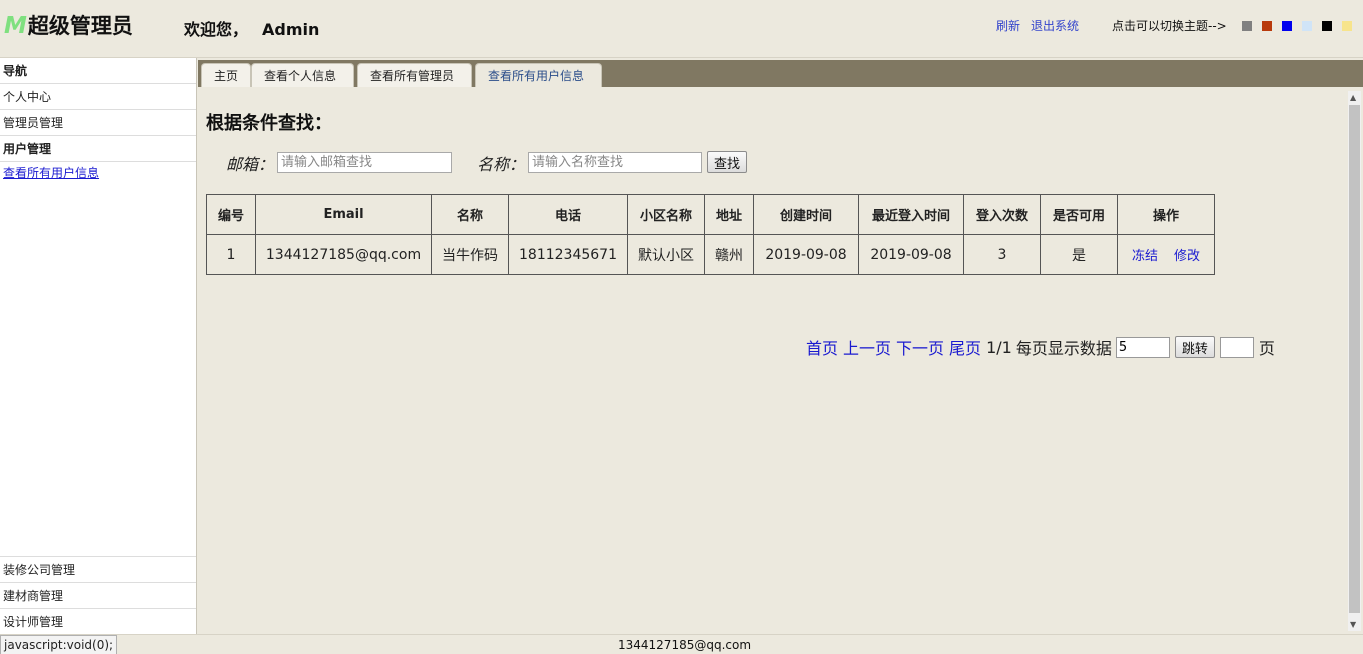 The height and width of the screenshot is (654, 1363). I want to click on per-page-label: 每页显示数据, so click(1063, 348).